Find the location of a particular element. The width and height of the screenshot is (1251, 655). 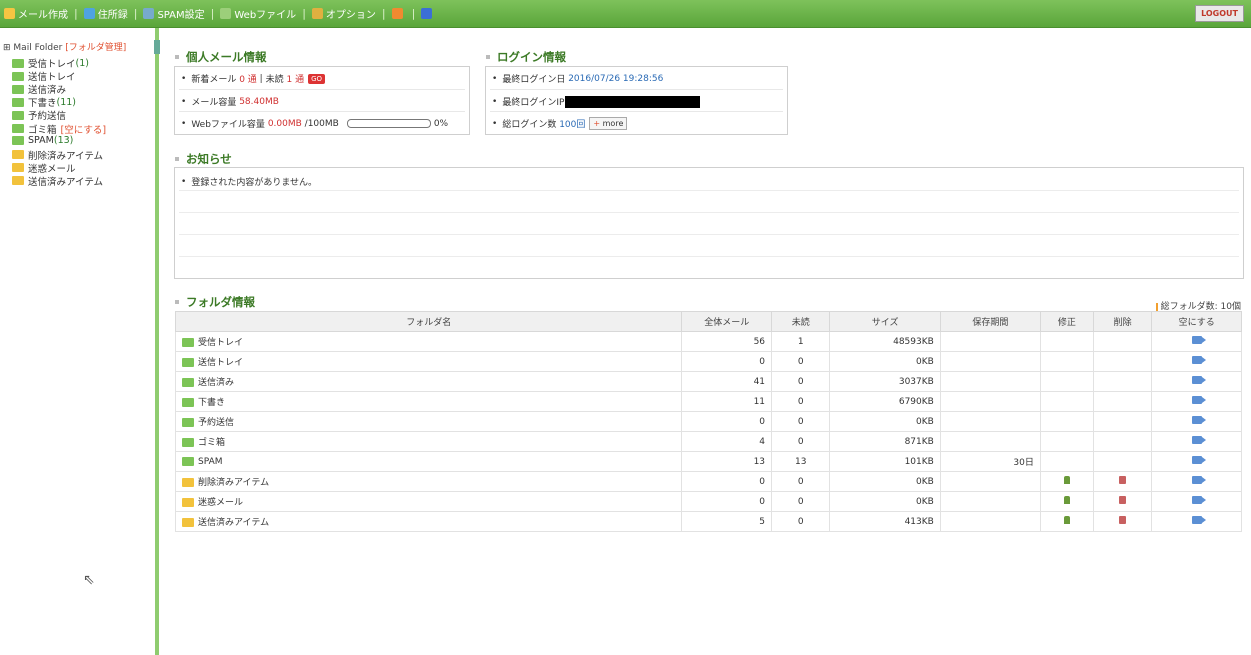

sidebar-folder-item: 送信済み is located at coordinates (39, 89).